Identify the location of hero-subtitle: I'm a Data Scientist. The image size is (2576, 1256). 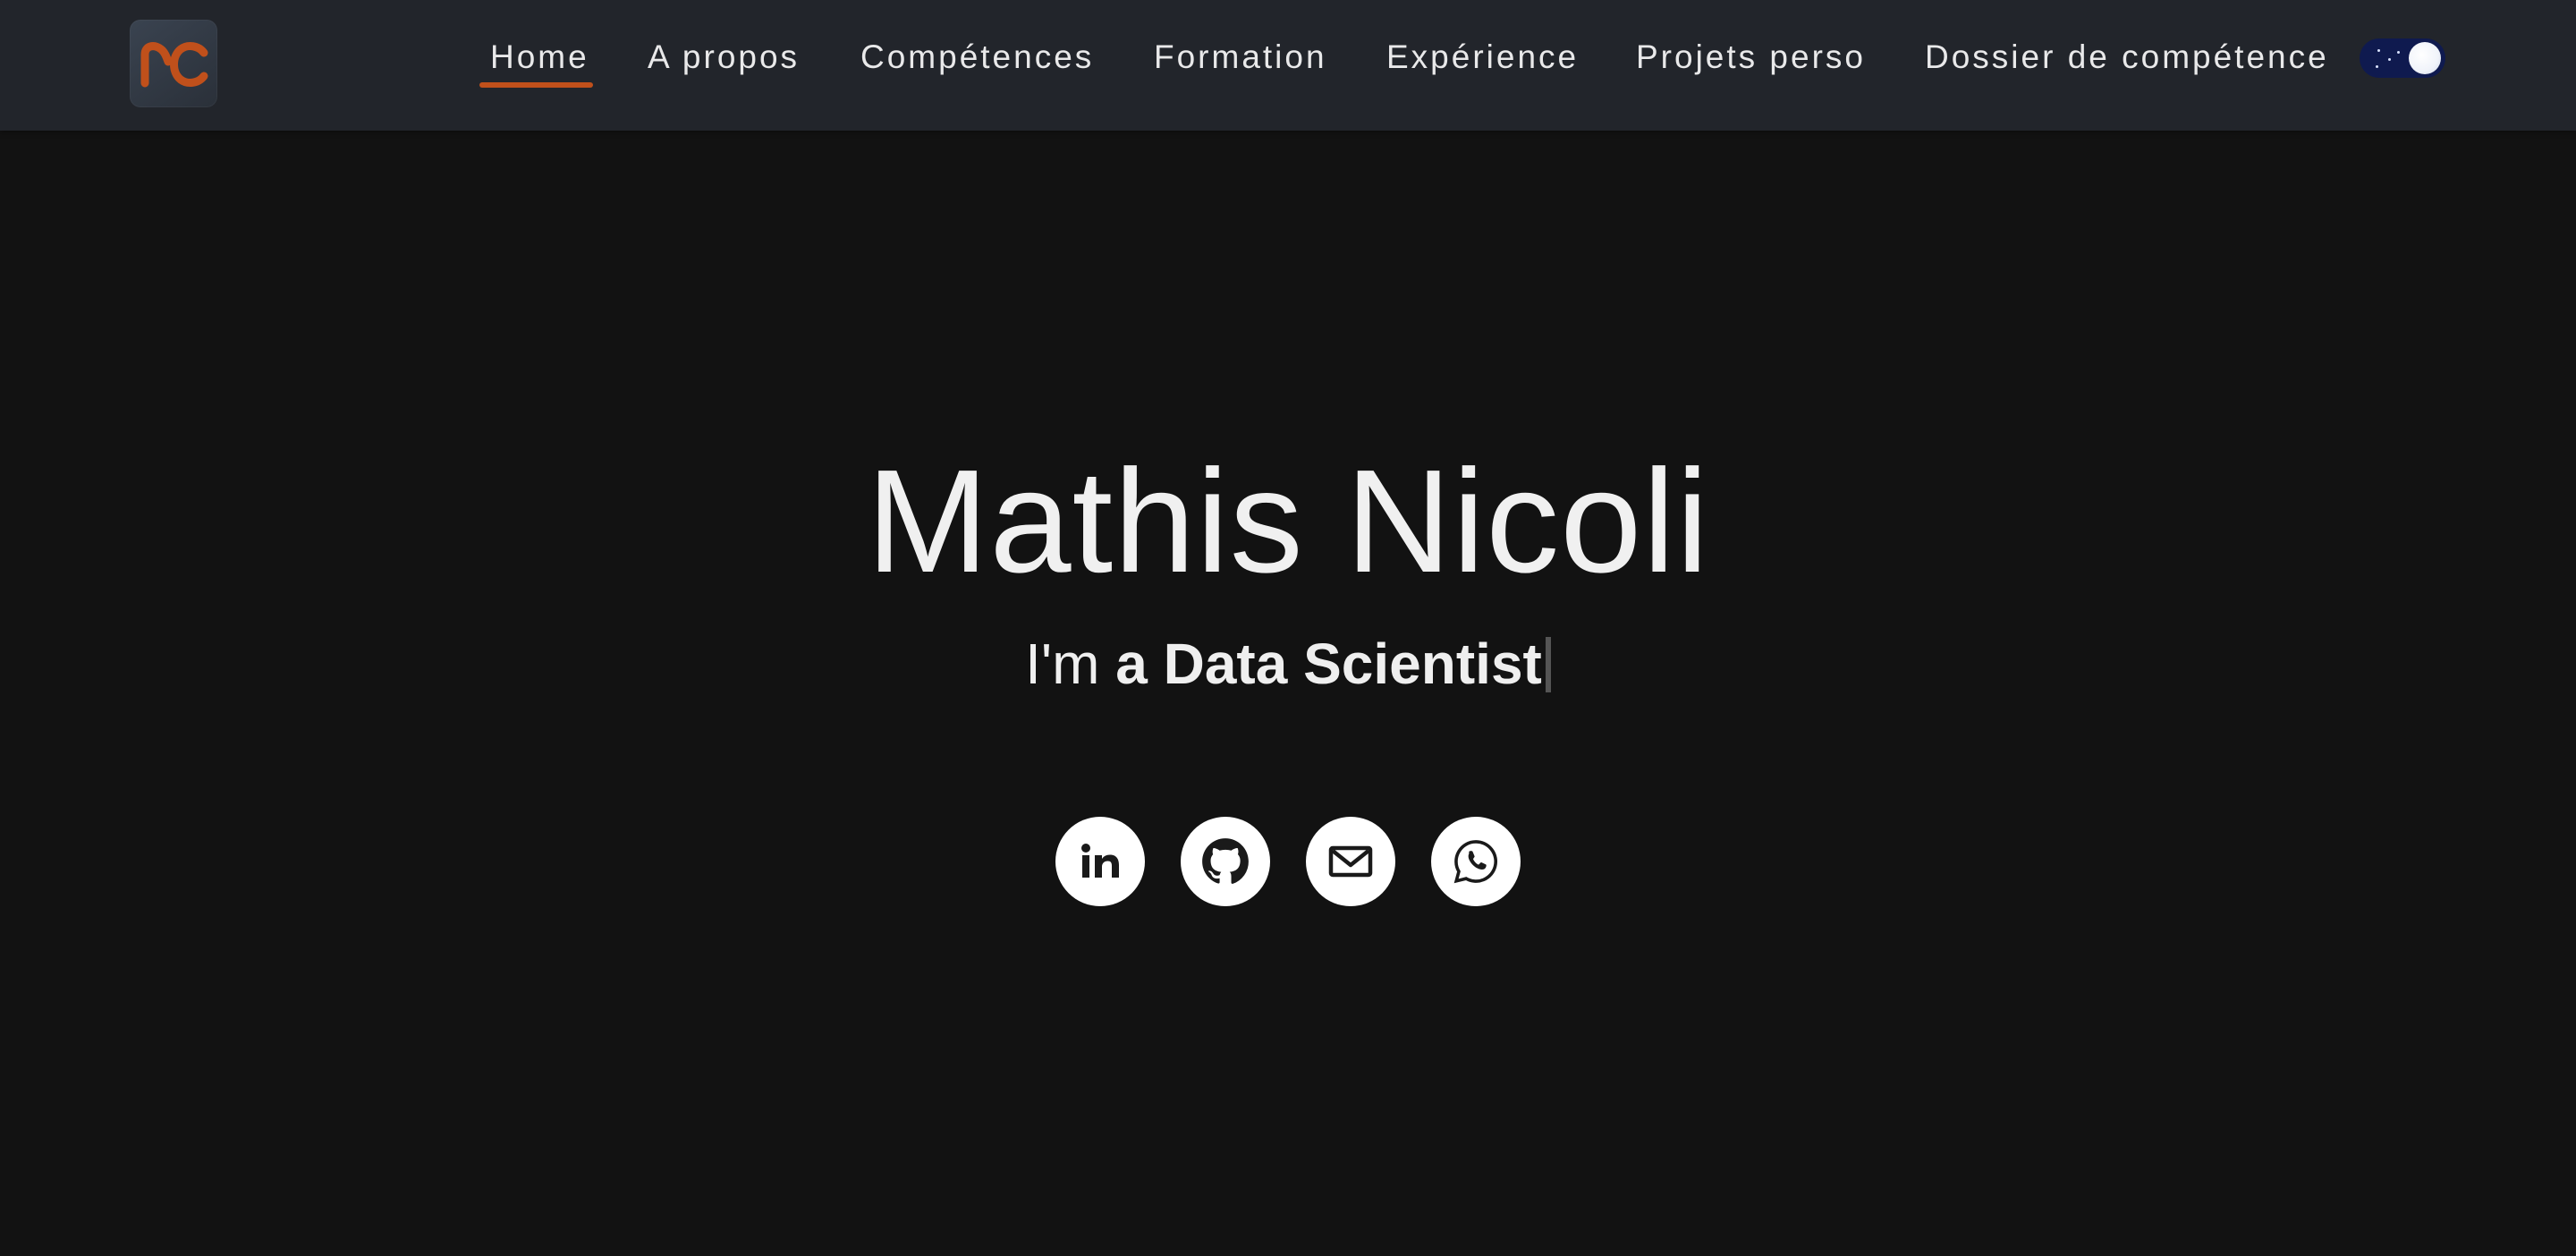
(1288, 664).